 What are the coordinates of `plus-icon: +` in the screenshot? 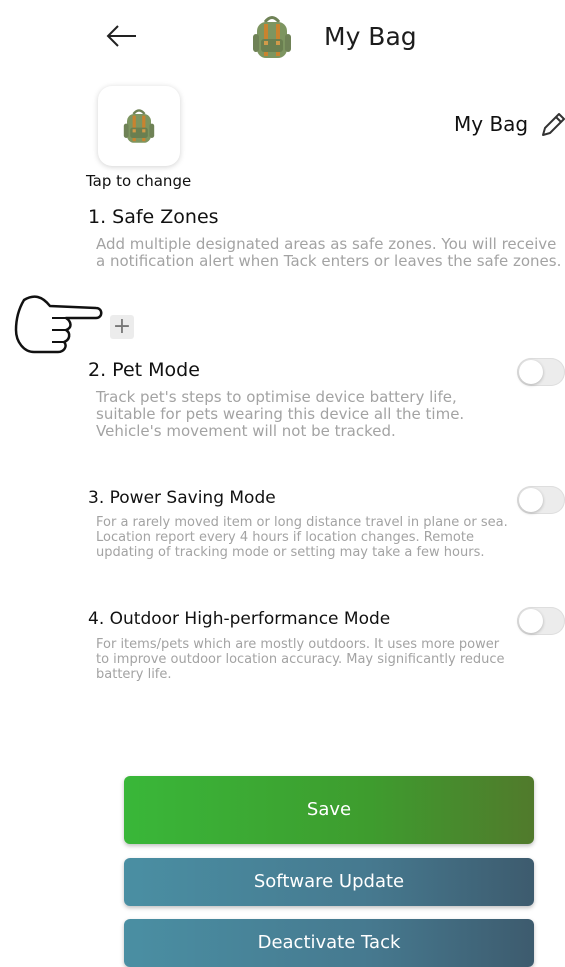 It's located at (122, 326).